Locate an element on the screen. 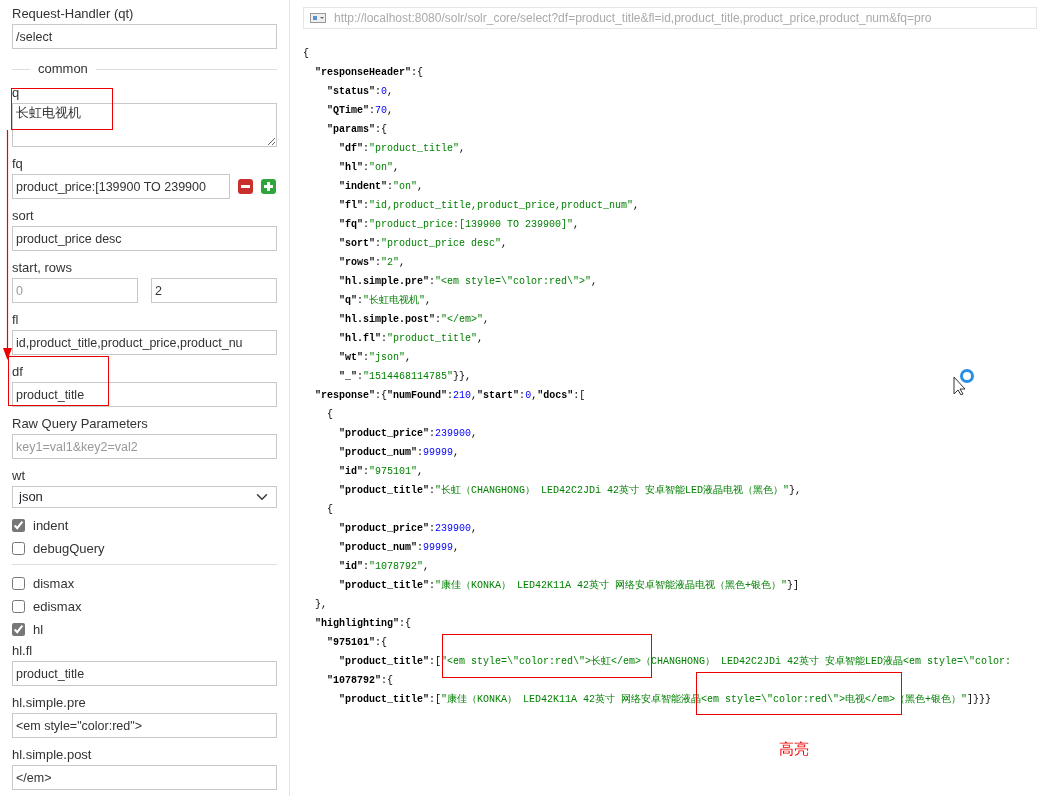 This screenshot has width=1037, height=796. field-label: df is located at coordinates (17, 372).